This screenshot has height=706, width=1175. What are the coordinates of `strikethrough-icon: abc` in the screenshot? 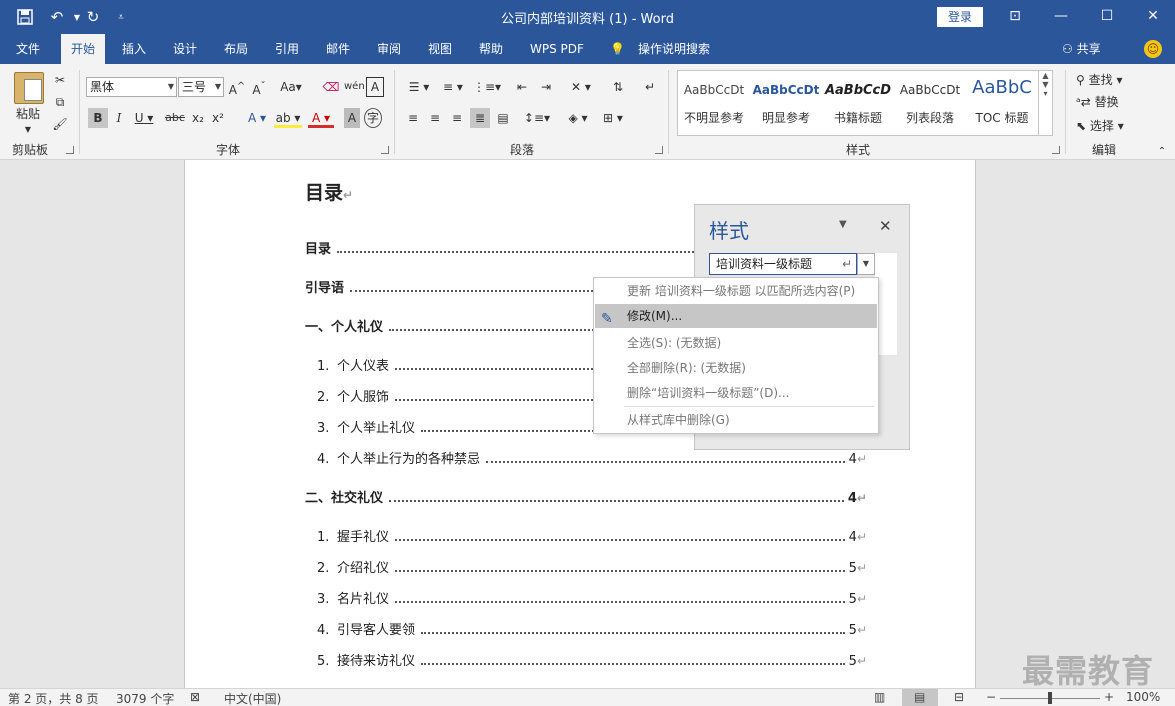 It's located at (175, 118).